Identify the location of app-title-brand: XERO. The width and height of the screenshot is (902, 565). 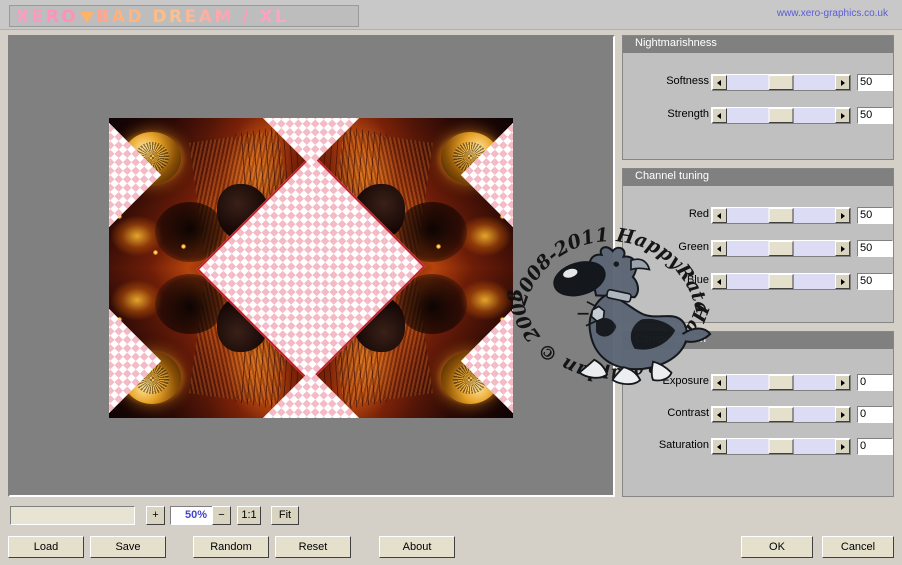
(47, 17).